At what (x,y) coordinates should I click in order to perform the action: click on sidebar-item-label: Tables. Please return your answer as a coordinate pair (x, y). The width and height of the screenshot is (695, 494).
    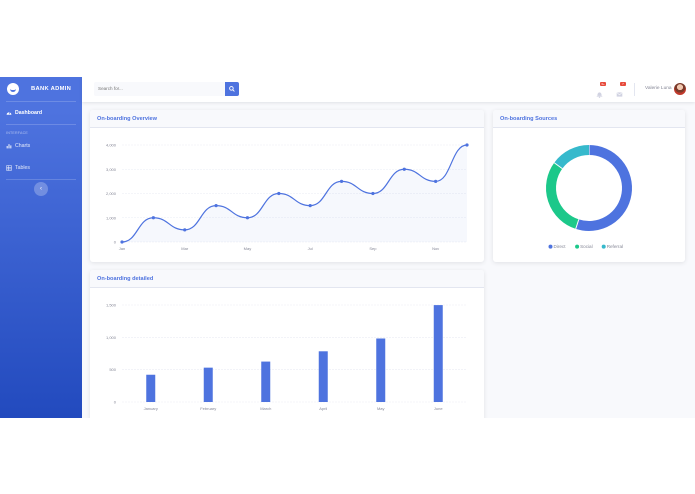
    Looking at the image, I should click on (22, 168).